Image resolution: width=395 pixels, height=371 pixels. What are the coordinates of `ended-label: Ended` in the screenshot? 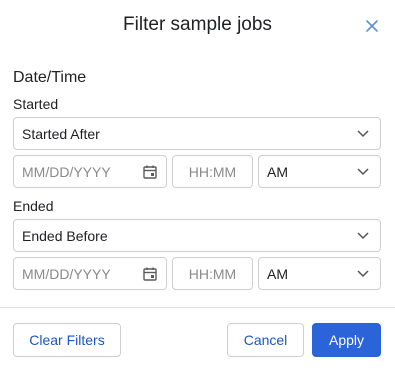 It's located at (33, 206).